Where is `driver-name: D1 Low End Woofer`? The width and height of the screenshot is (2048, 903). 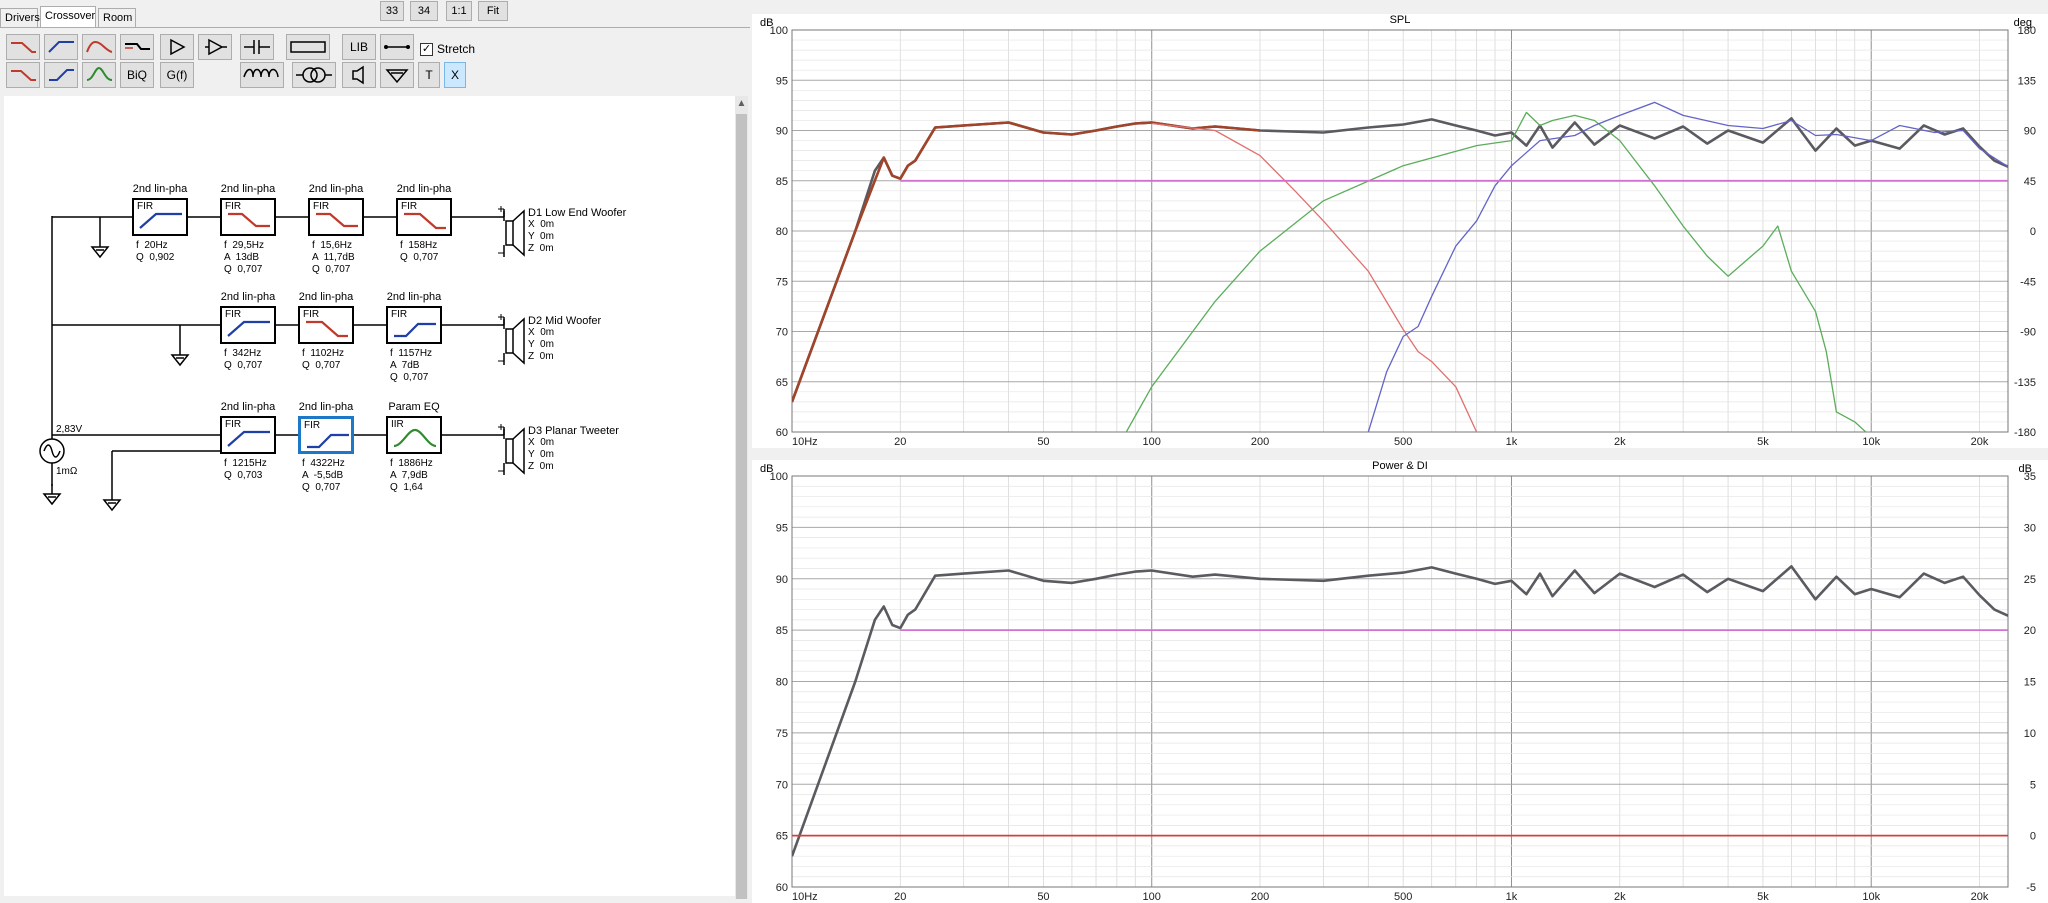
driver-name: D1 Low End Woofer is located at coordinates (577, 213).